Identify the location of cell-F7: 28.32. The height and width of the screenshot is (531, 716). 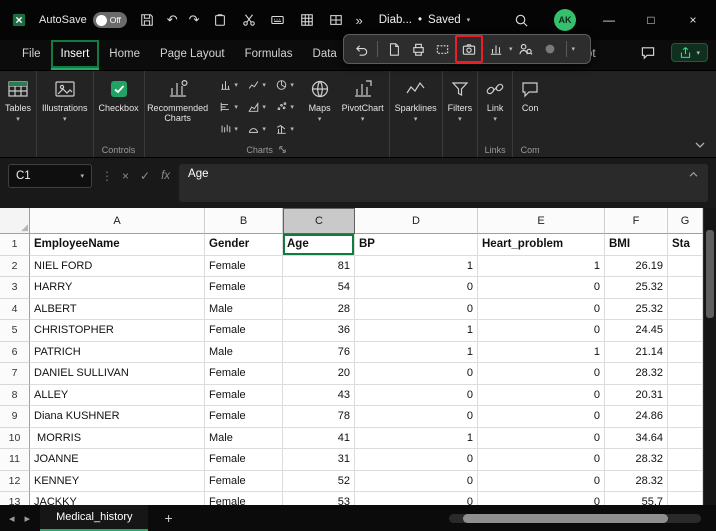
(636, 374).